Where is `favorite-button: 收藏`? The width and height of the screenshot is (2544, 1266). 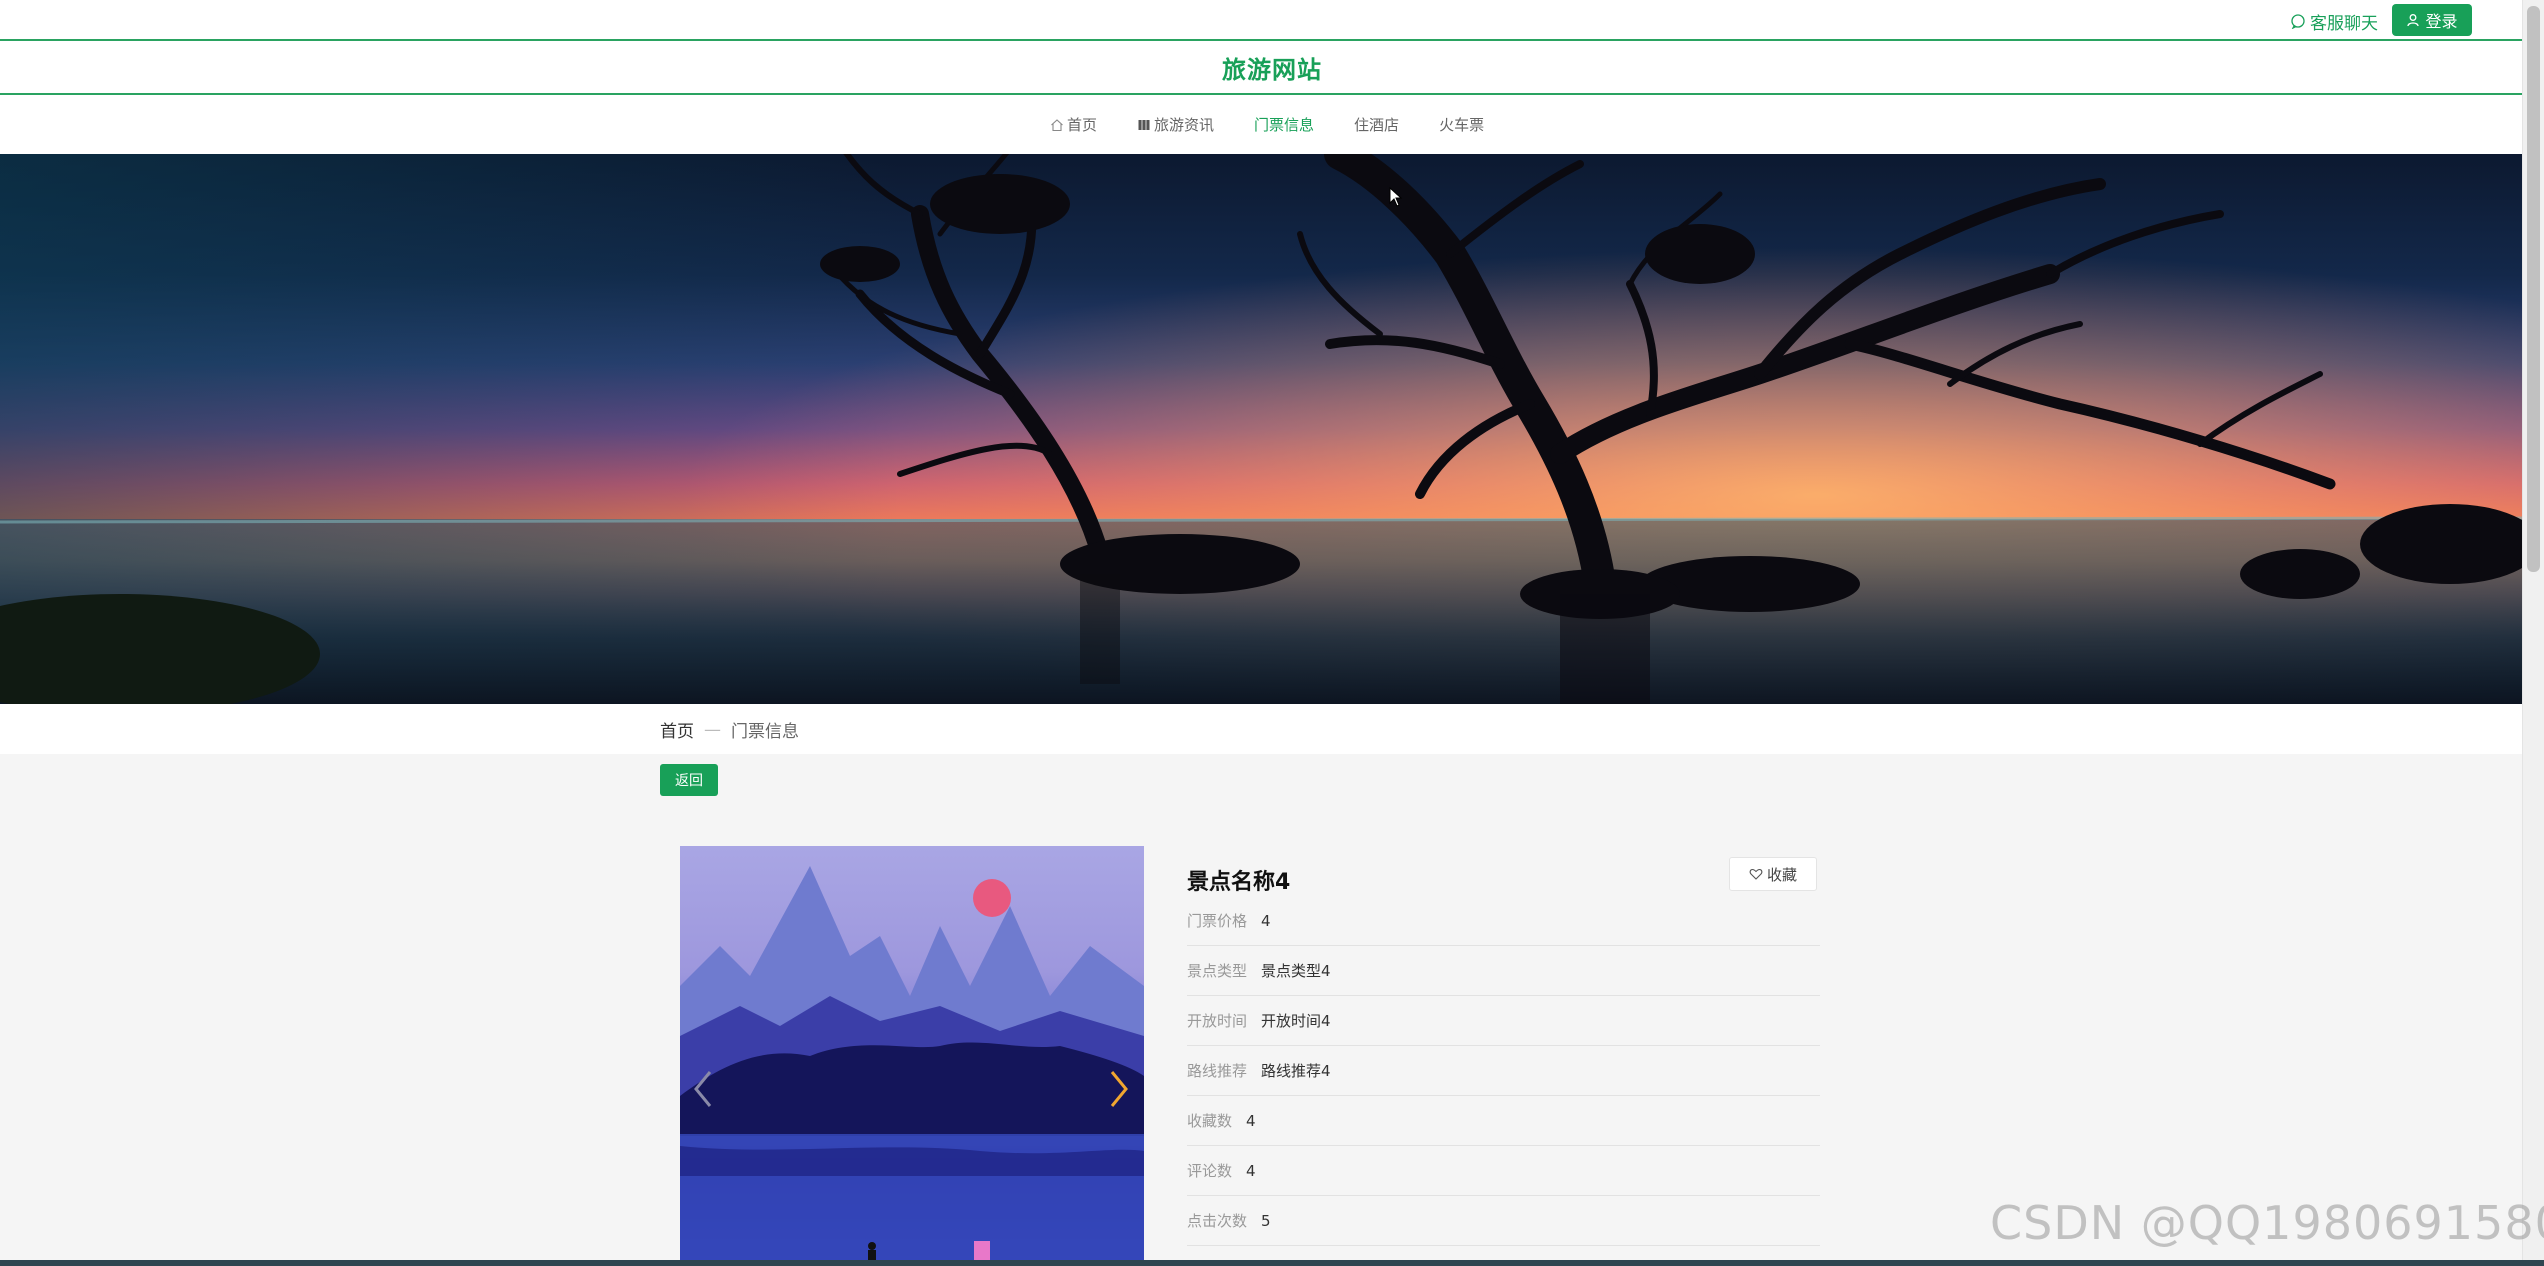
favorite-button: 收藏 is located at coordinates (1773, 874).